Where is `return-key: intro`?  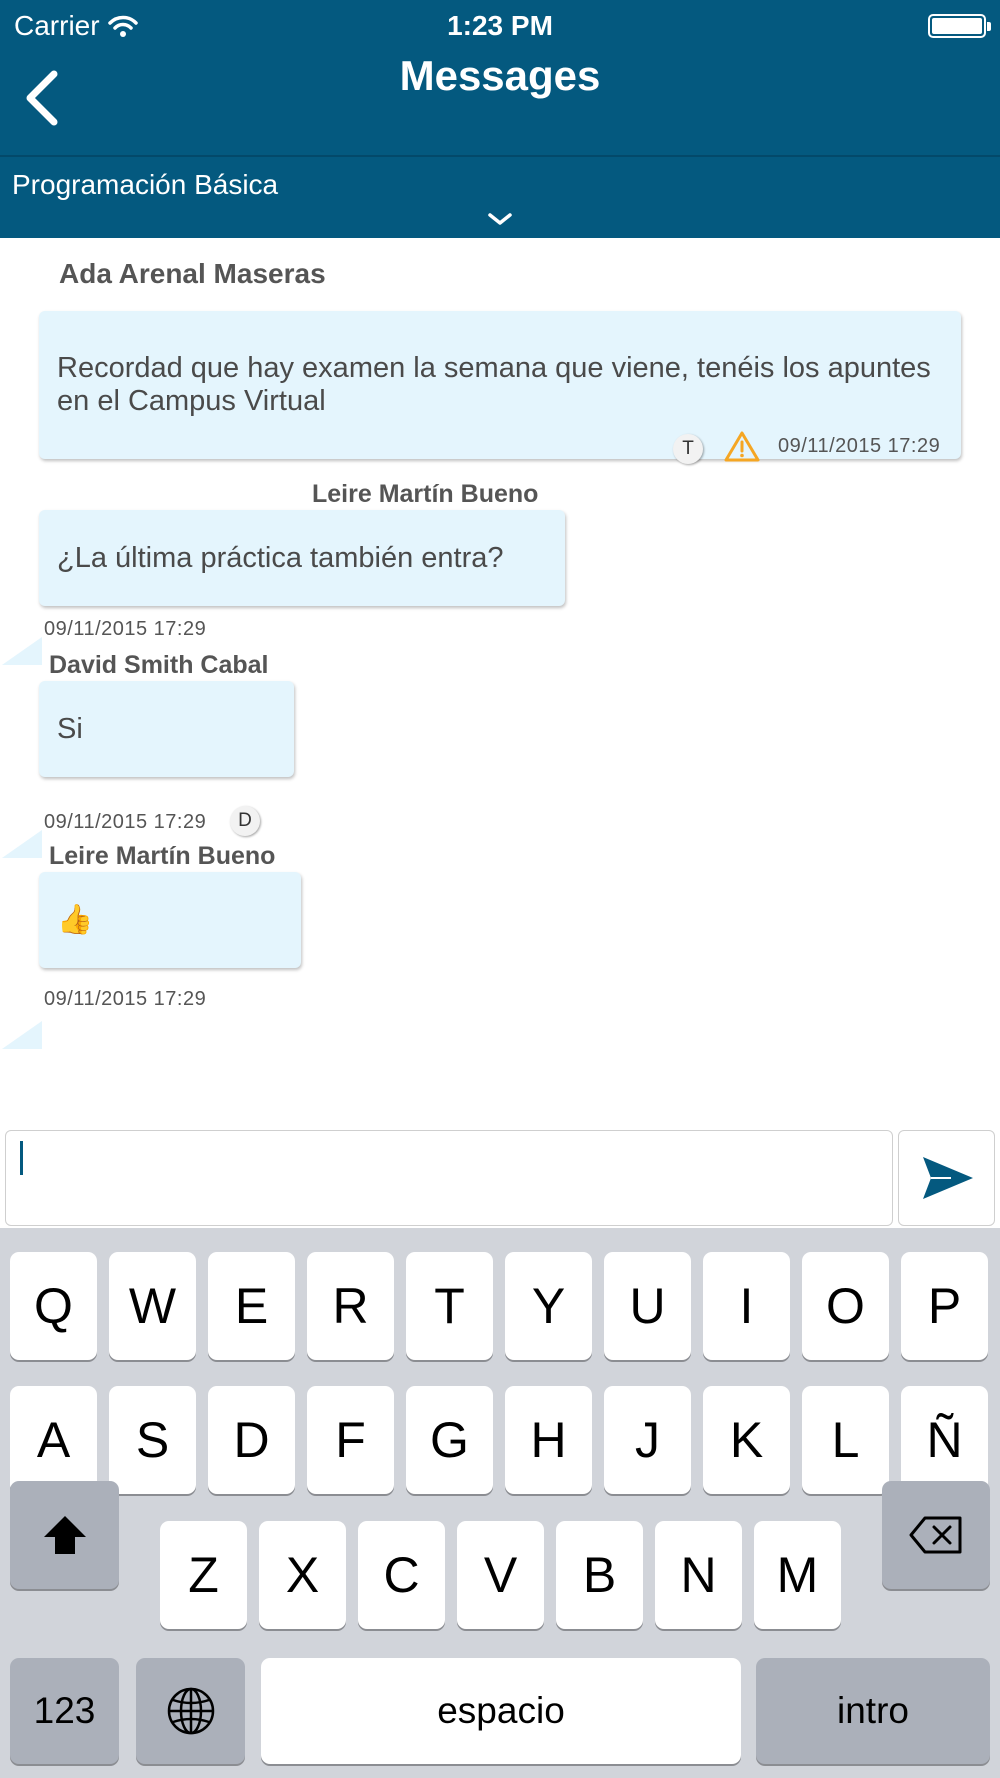
return-key: intro is located at coordinates (873, 1711).